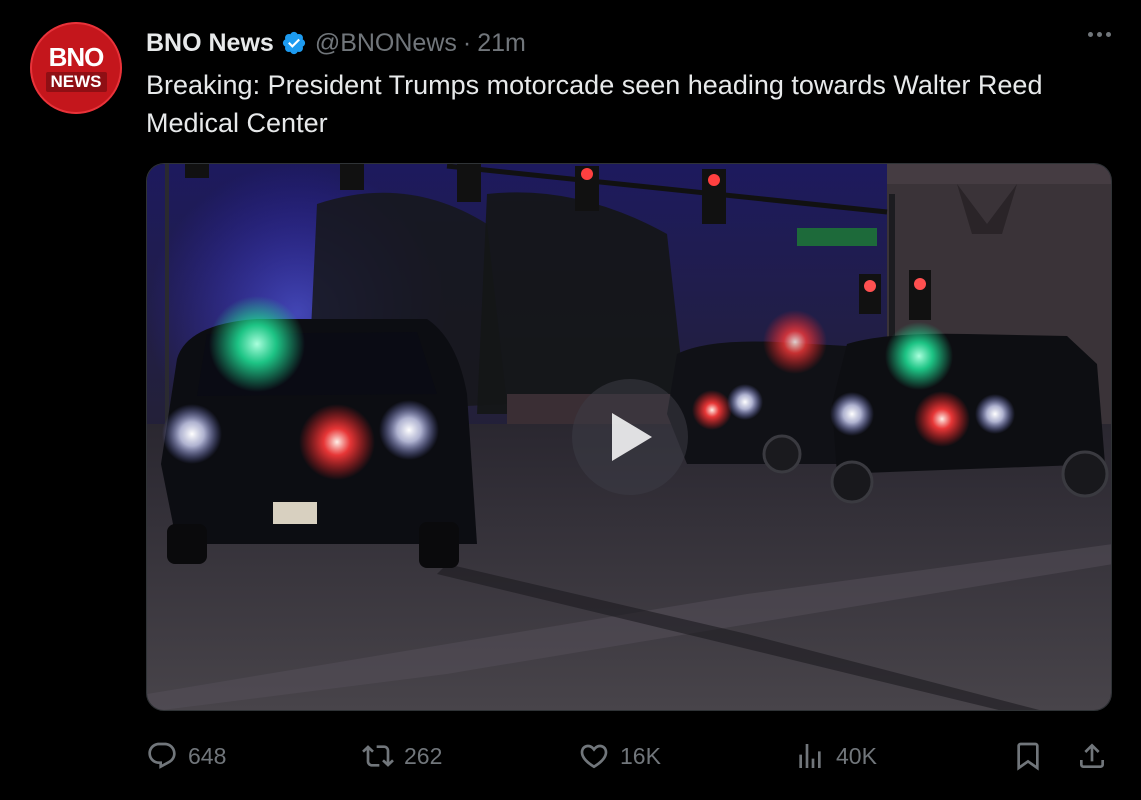  I want to click on like-button: 16K, so click(619, 756).